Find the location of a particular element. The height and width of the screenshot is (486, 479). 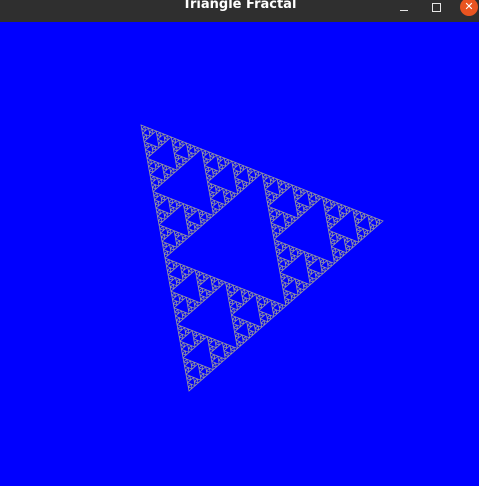

minimize-button is located at coordinates (404, 8).